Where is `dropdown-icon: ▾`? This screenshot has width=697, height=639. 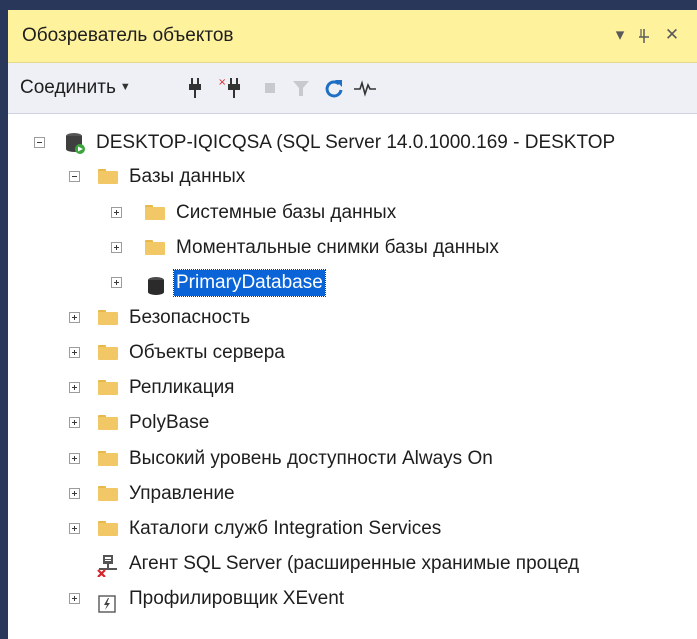 dropdown-icon: ▾ is located at coordinates (620, 35).